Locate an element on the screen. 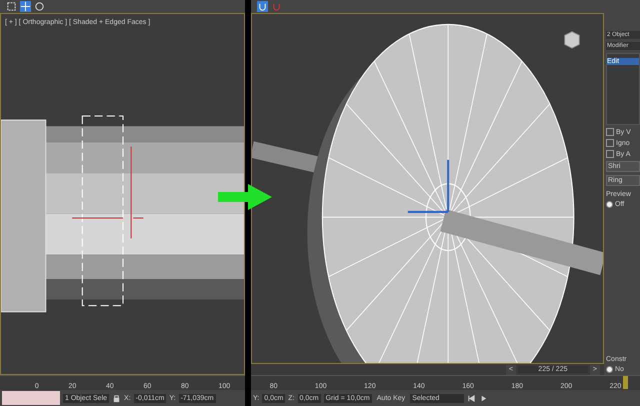 This screenshot has width=640, height=406. play-icon is located at coordinates (483, 398).